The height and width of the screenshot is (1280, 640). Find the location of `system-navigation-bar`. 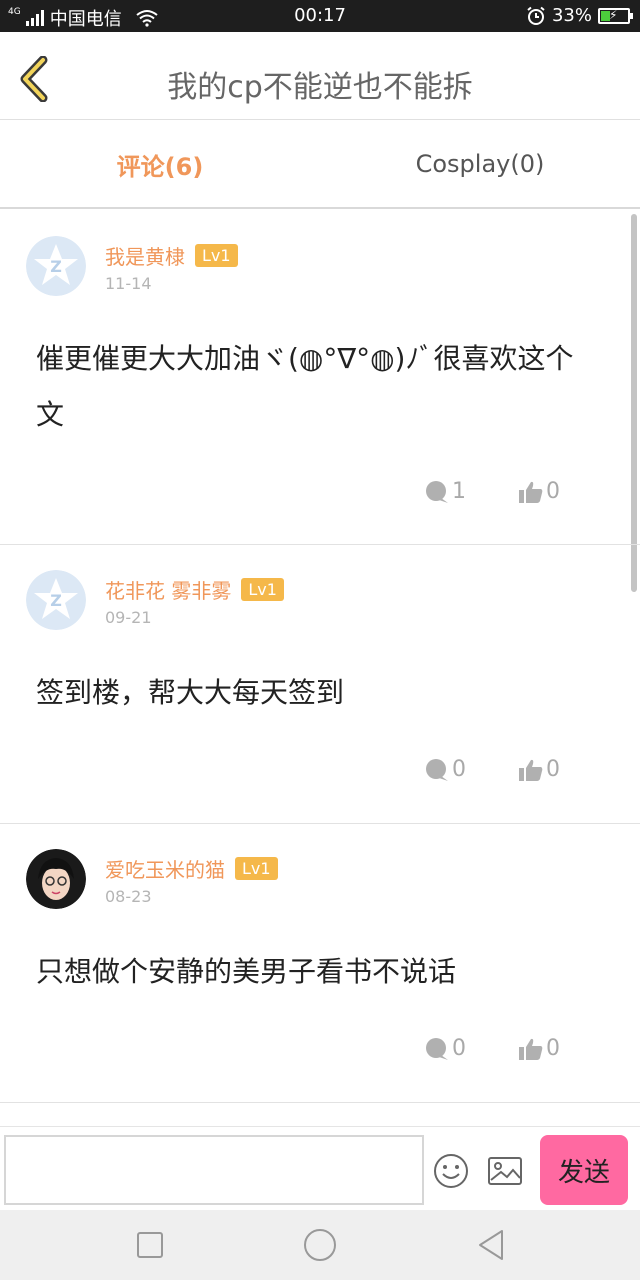

system-navigation-bar is located at coordinates (320, 1245).